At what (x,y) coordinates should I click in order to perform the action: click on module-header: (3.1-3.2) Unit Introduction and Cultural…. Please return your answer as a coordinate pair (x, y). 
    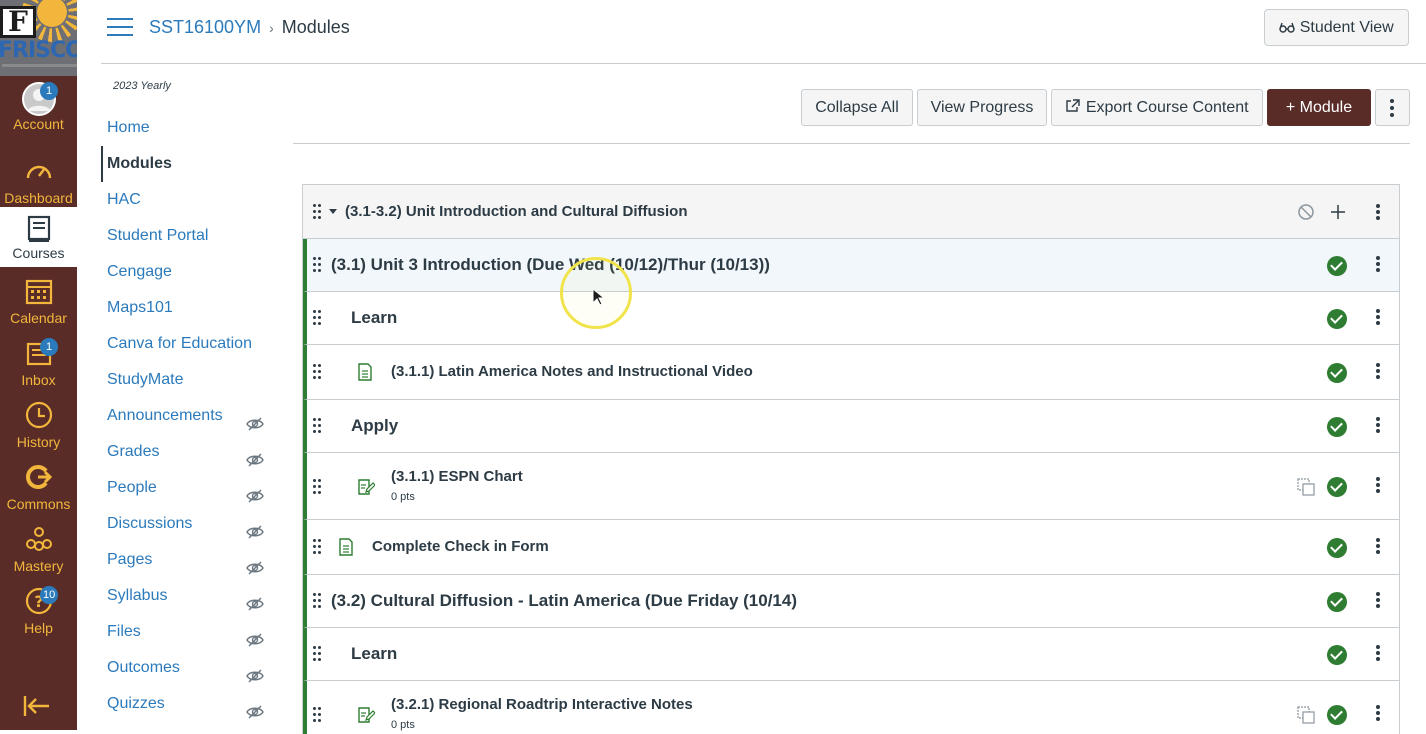
    Looking at the image, I should click on (851, 212).